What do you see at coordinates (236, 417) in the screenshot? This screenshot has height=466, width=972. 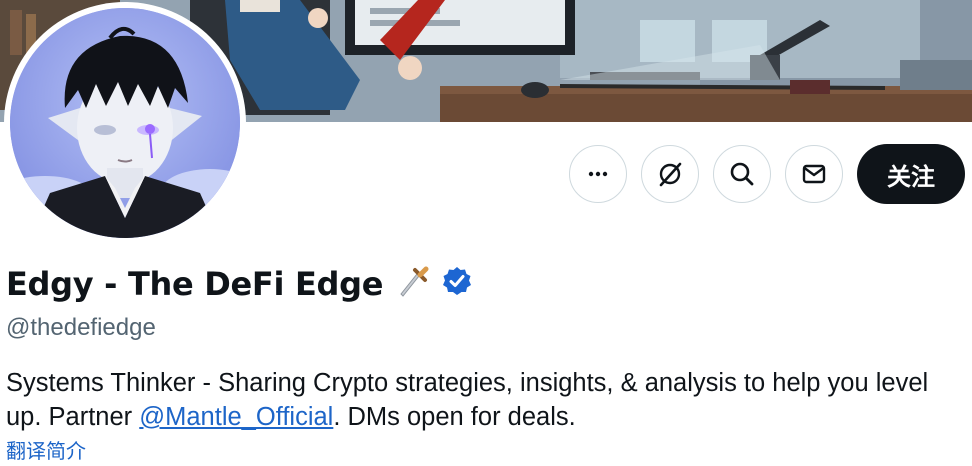 I see `bio-mention-link: @Mantle_Official` at bounding box center [236, 417].